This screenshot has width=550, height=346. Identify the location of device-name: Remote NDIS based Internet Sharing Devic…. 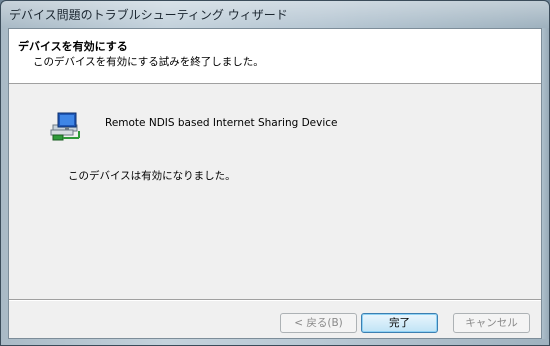
(221, 123).